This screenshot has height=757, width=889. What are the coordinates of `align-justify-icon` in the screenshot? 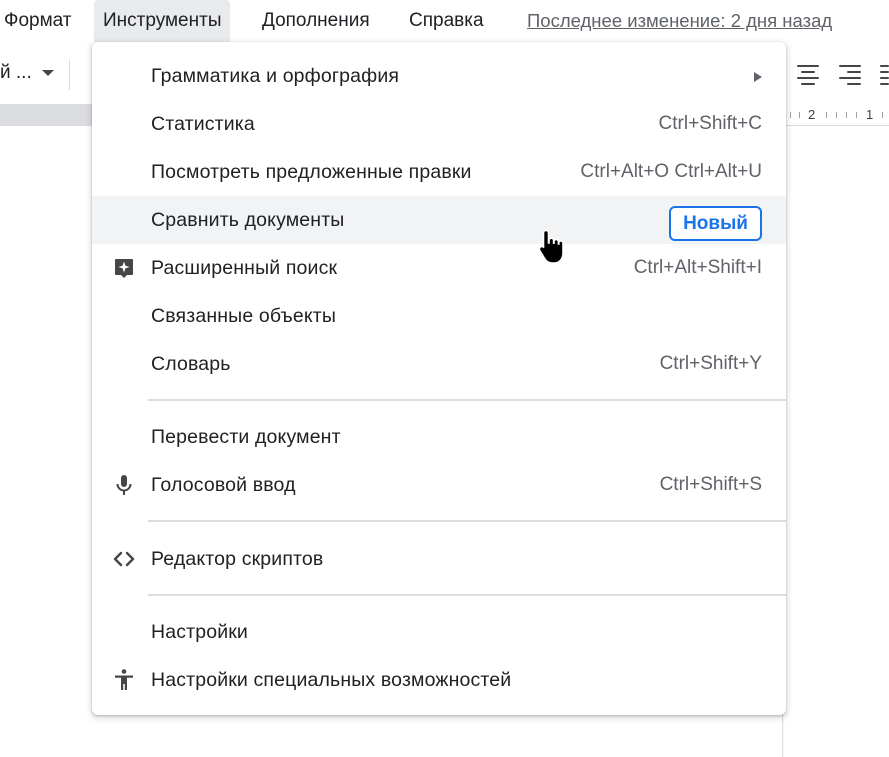 It's located at (884, 75).